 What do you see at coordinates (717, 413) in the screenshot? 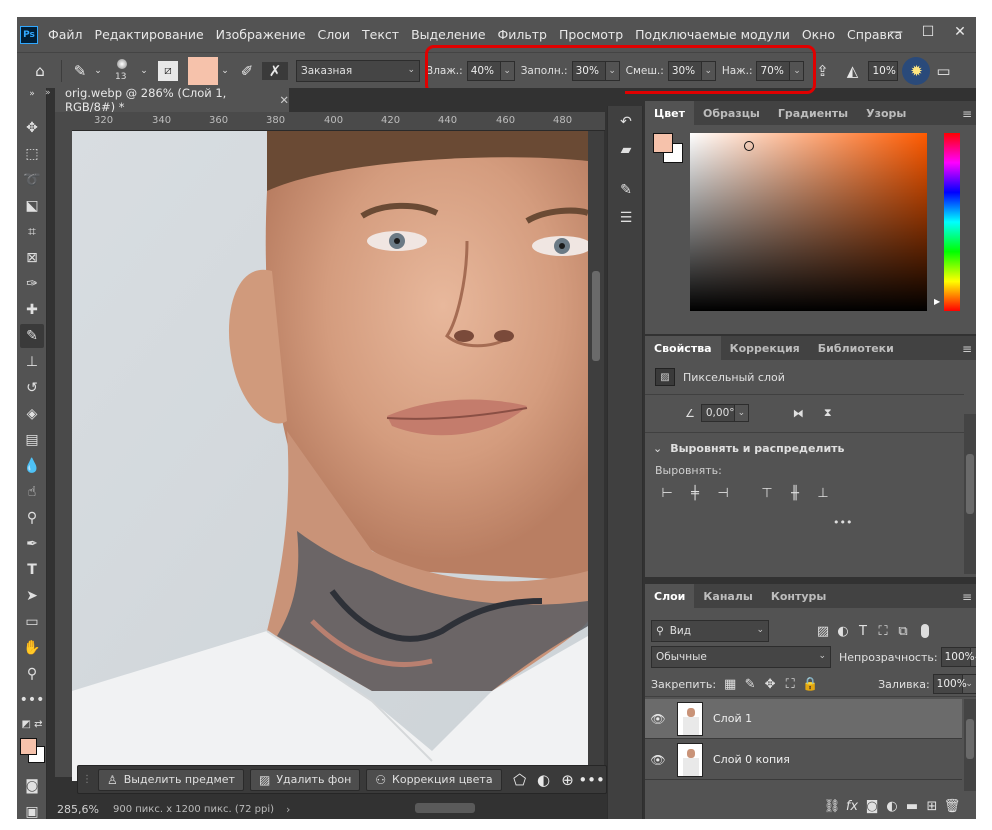
I see `angle-input: 0,00°` at bounding box center [717, 413].